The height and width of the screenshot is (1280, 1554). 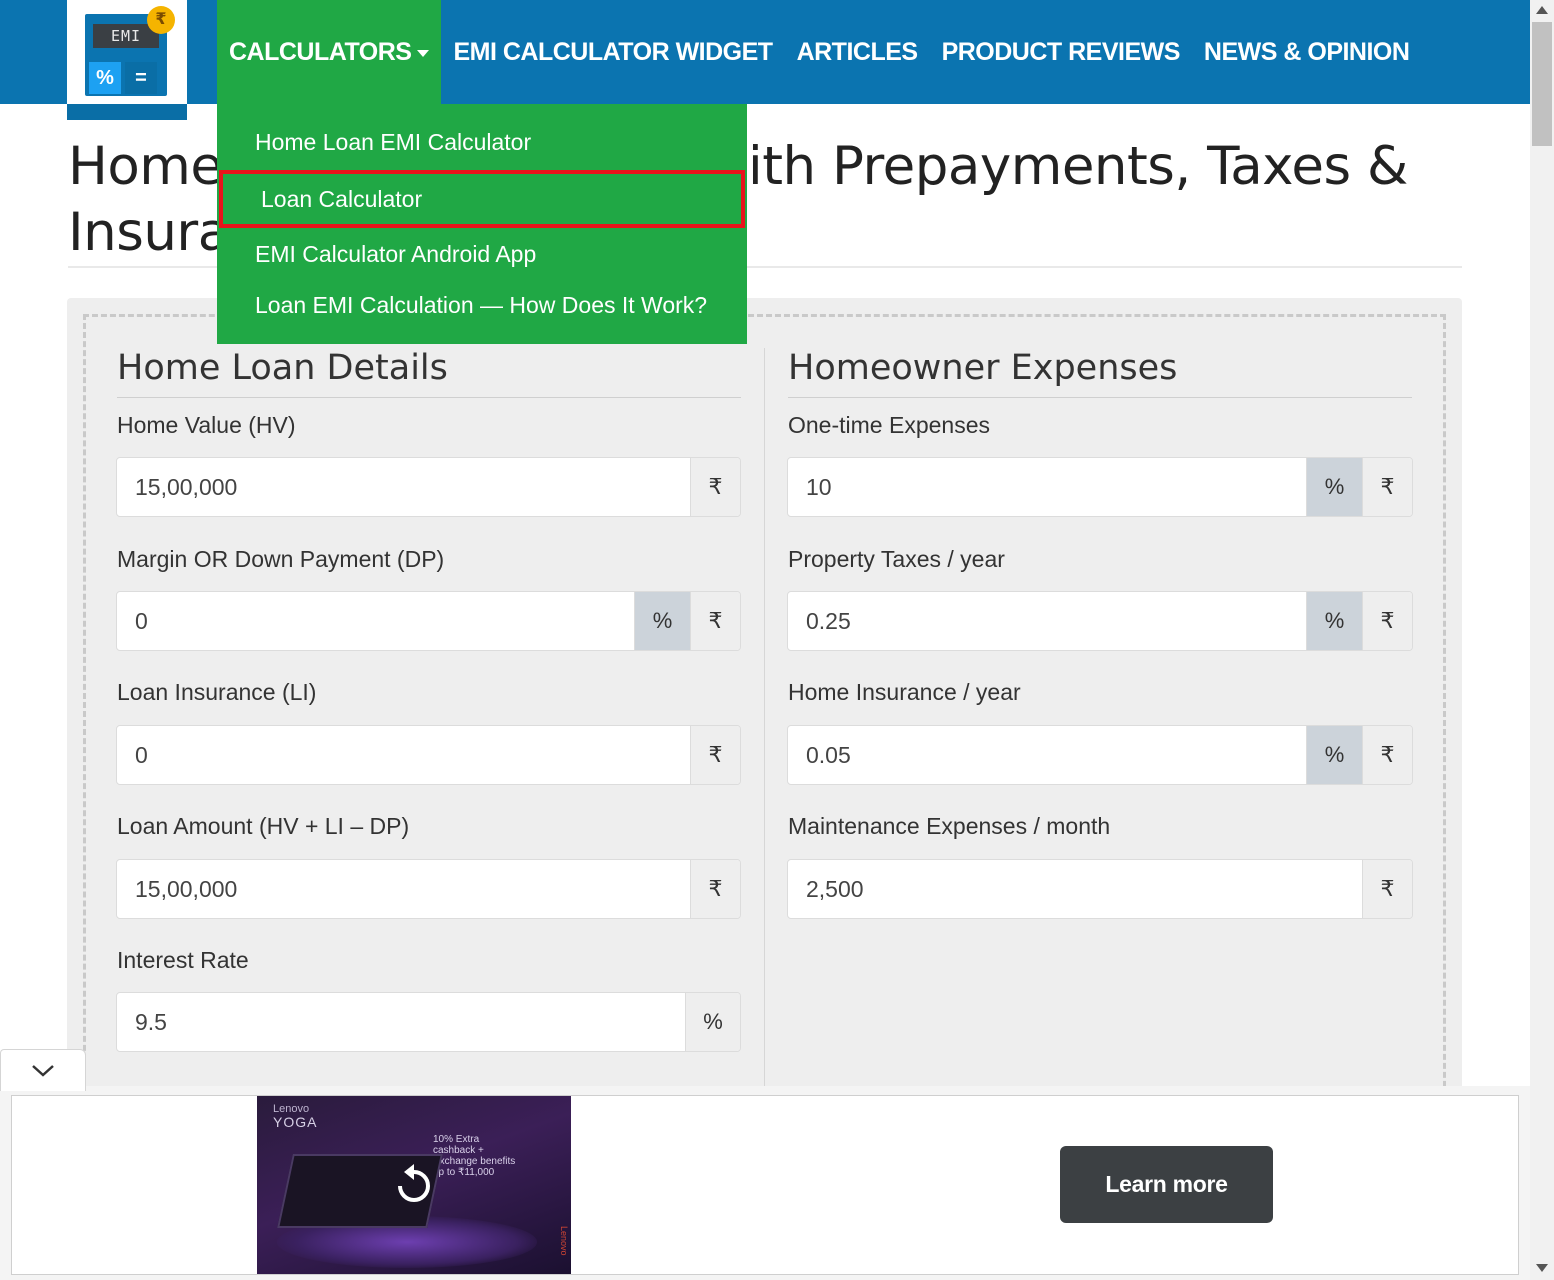 I want to click on loan-insurance-field: 0 ₹, so click(x=428, y=755).